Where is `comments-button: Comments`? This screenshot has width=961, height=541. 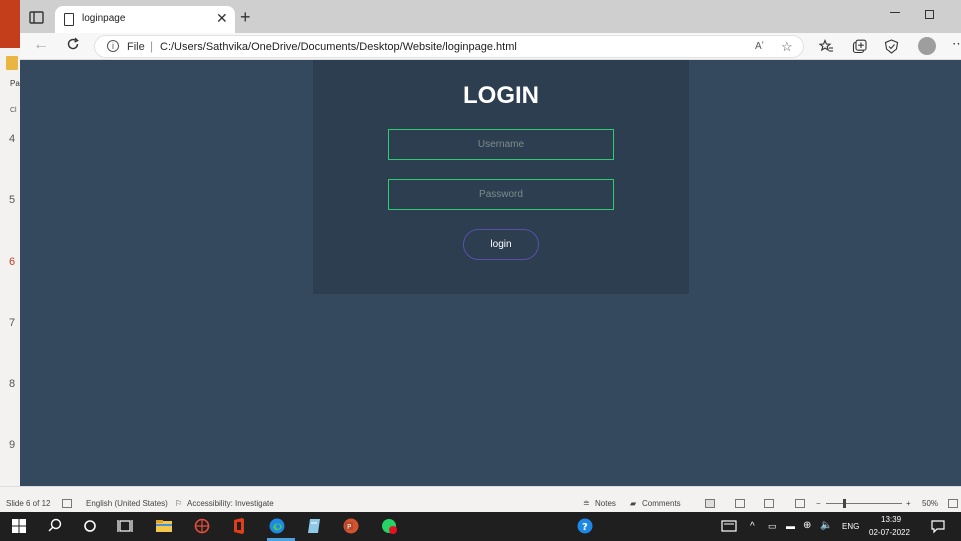
comments-button: Comments is located at coordinates (661, 503).